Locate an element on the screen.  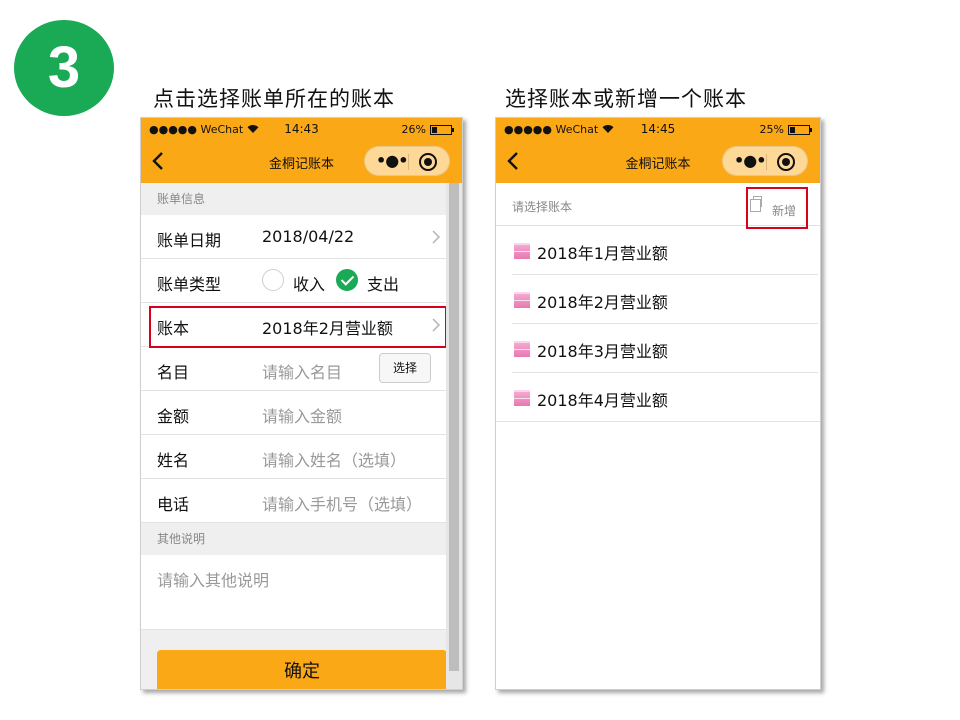
add-book-button: 新增 is located at coordinates (777, 208).